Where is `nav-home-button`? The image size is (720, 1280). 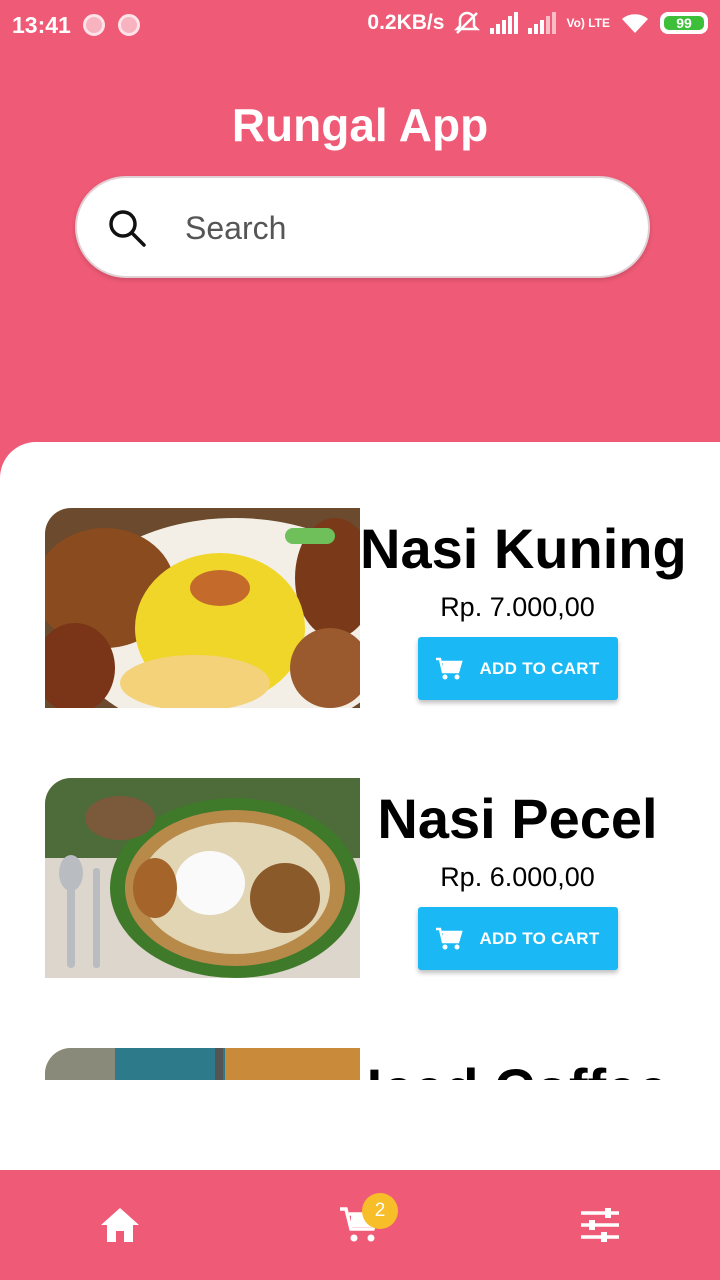 nav-home-button is located at coordinates (120, 1225).